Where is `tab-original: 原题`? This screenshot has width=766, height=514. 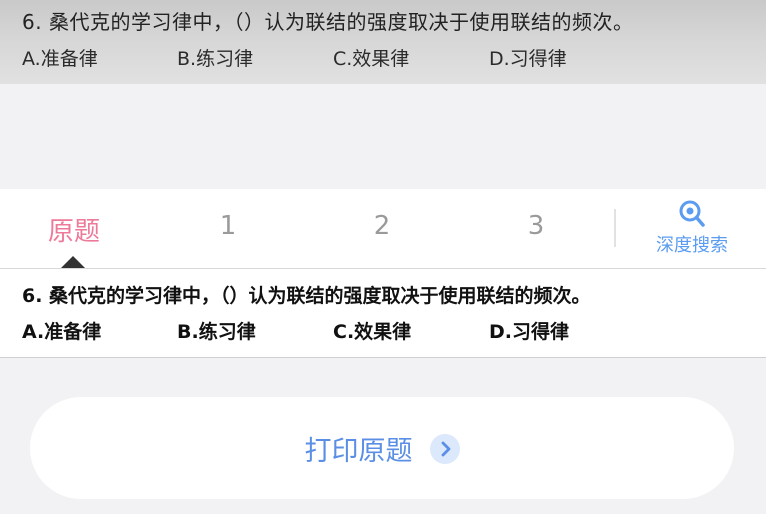 tab-original: 原题 is located at coordinates (74, 231).